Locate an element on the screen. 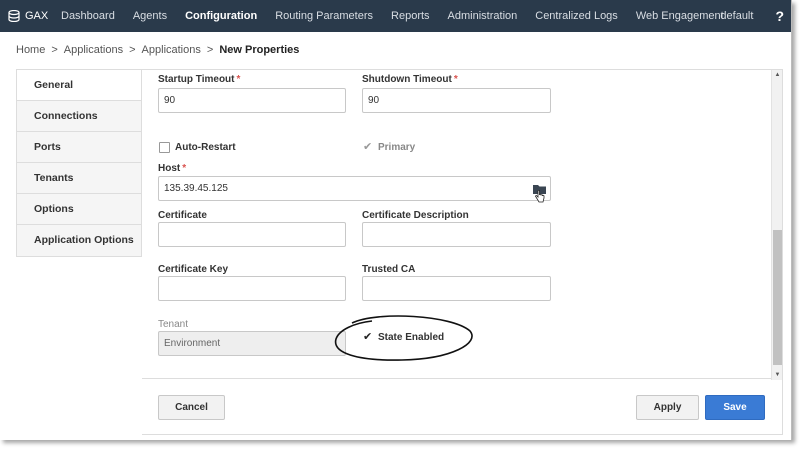  nav-web-engagement: Web Engagement is located at coordinates (680, 16).